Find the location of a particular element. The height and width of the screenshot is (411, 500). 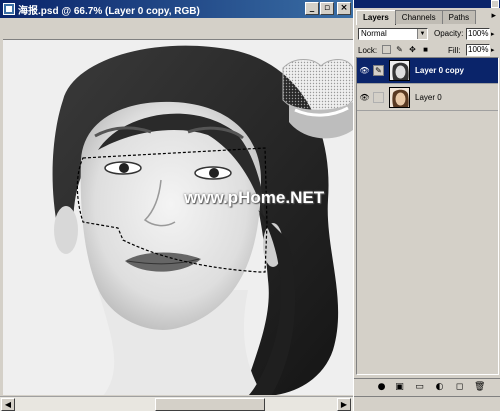

opacity-input: 100% is located at coordinates (478, 34).